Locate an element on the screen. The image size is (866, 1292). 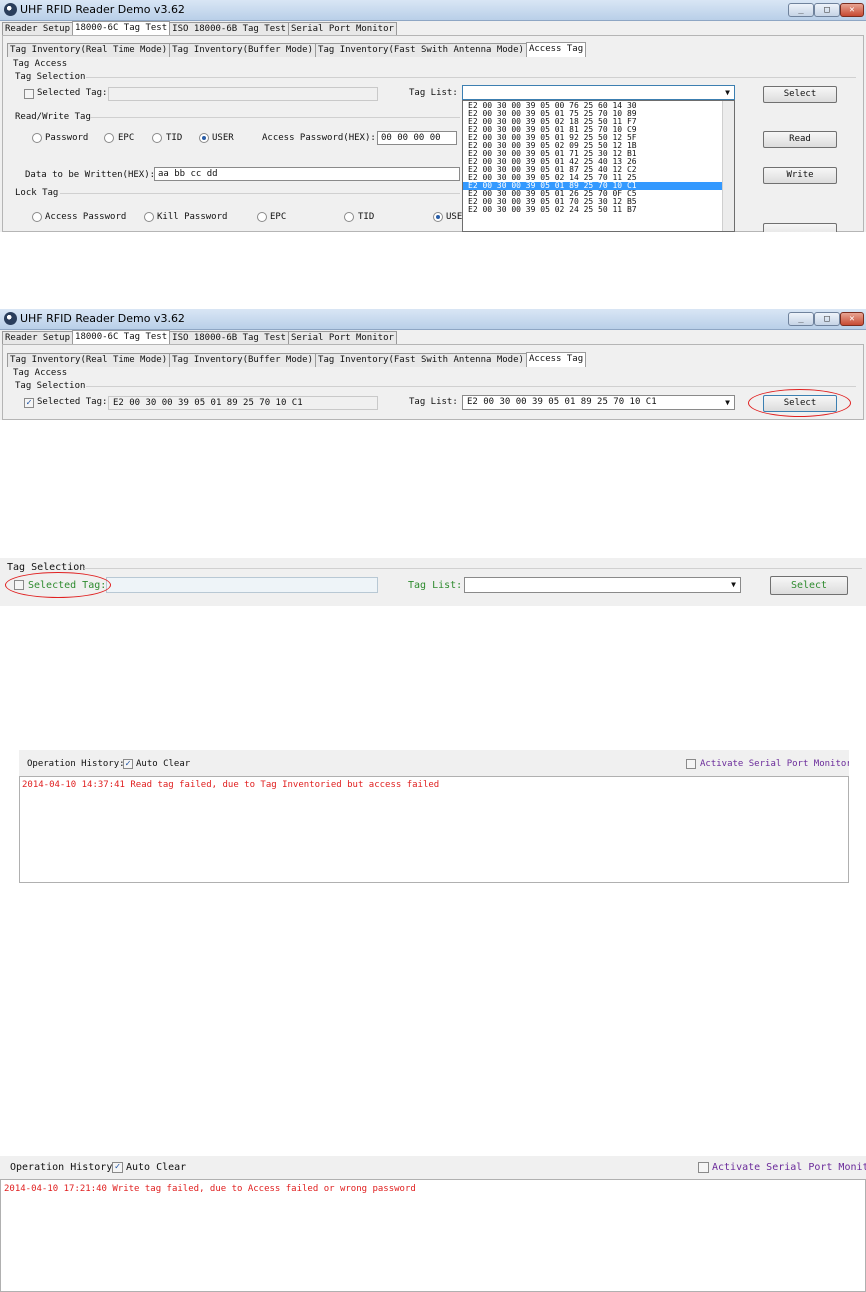
data-to-write-label: Data to be Written(HEX): is located at coordinates (90, 175).